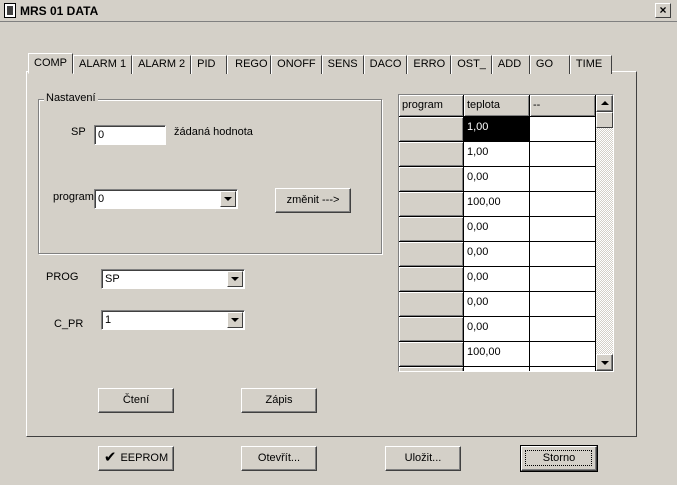 The width and height of the screenshot is (677, 485). I want to click on grid-header-teplota: teplota, so click(497, 106).